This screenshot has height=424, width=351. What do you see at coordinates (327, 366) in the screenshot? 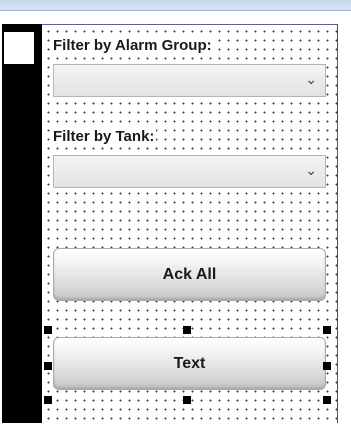
I see `resize-handle-middle-right` at bounding box center [327, 366].